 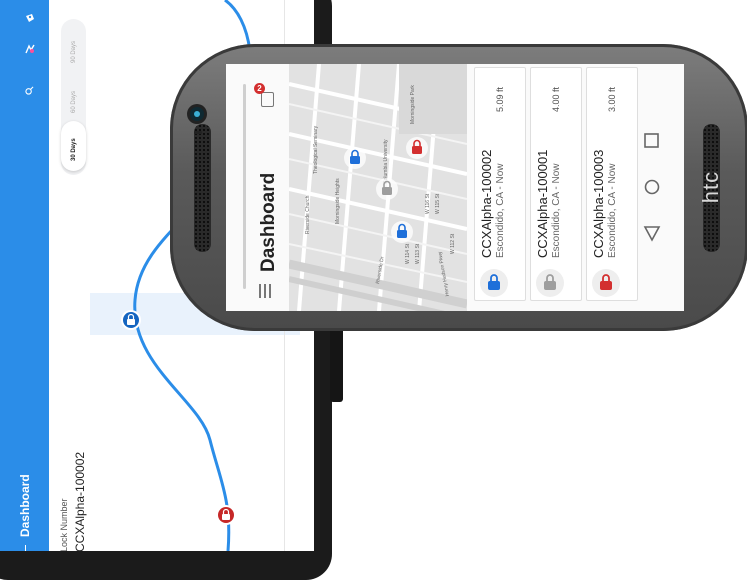 What do you see at coordinates (598, 203) in the screenshot?
I see `lock-id: CCXAlpha-100003` at bounding box center [598, 203].